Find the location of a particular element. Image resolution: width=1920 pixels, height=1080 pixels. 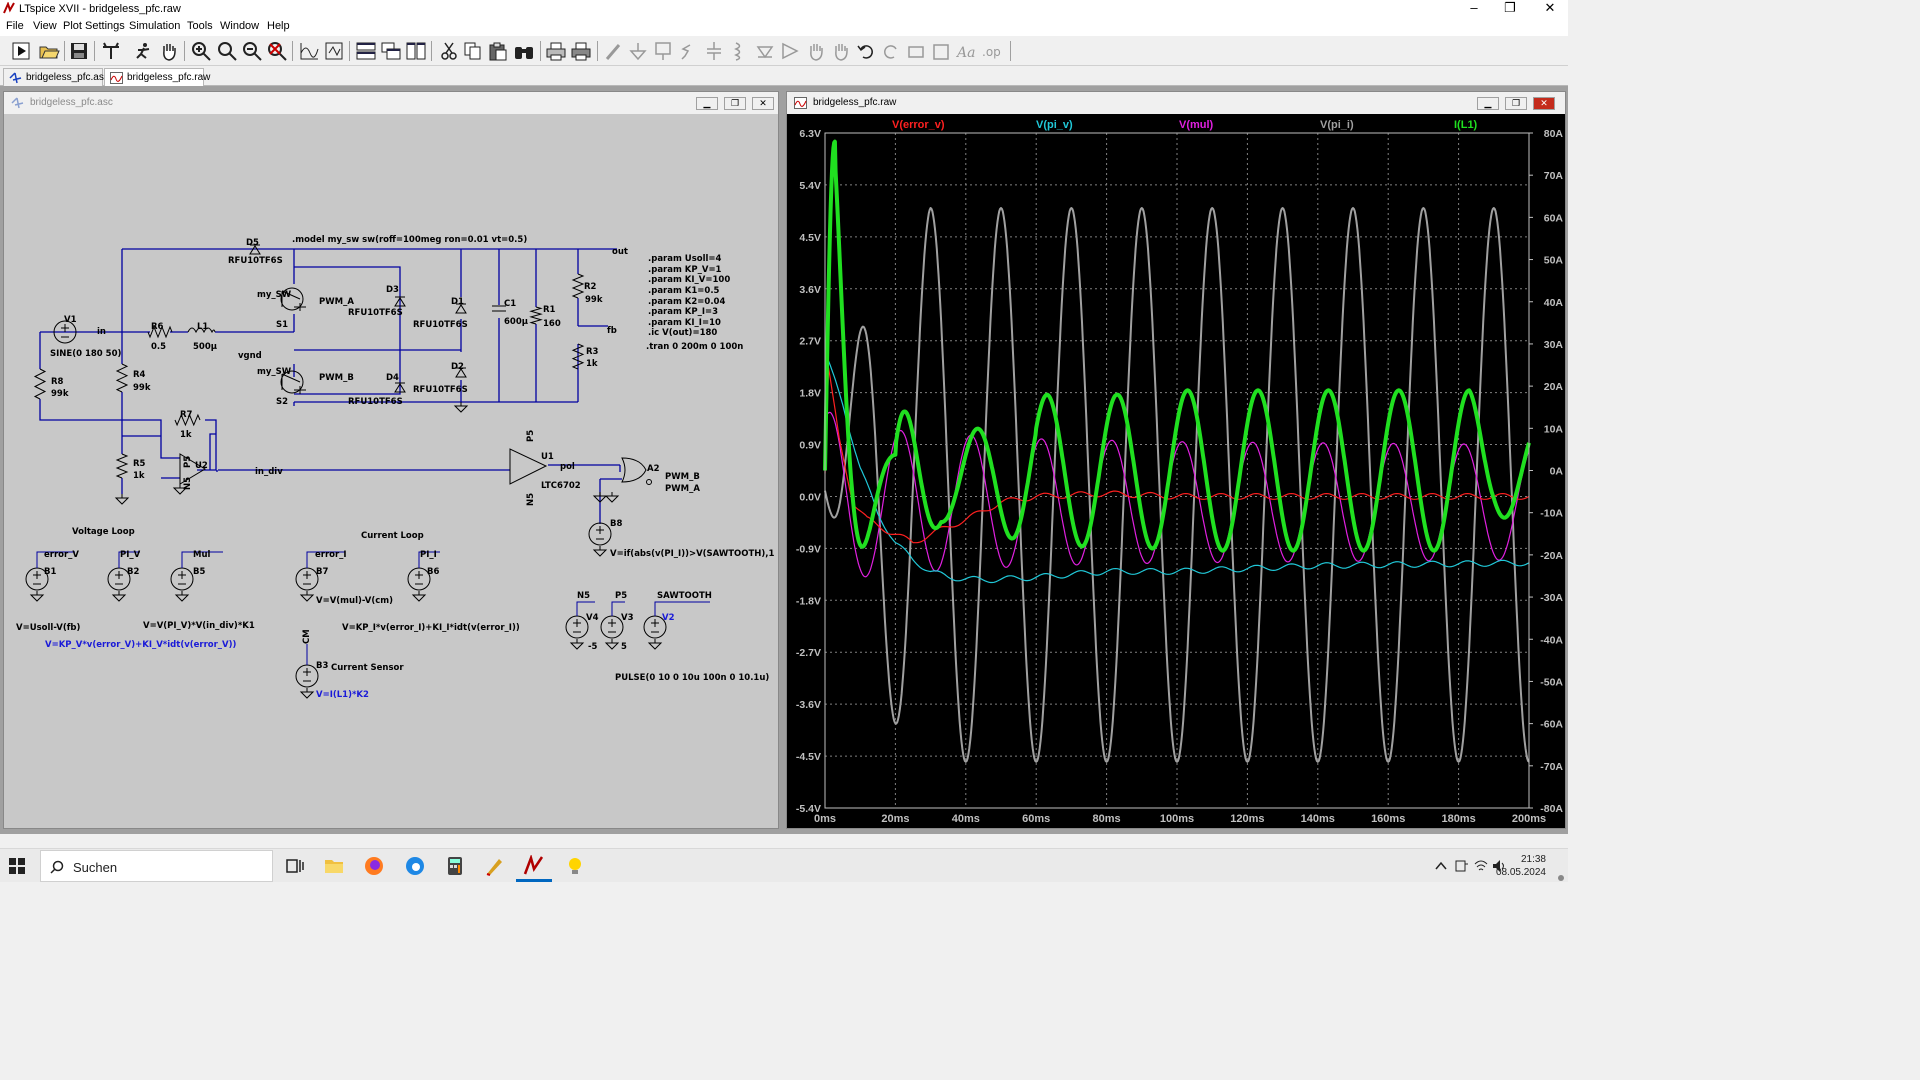

menu-plot-settings: Plot Settings is located at coordinates (94, 26).